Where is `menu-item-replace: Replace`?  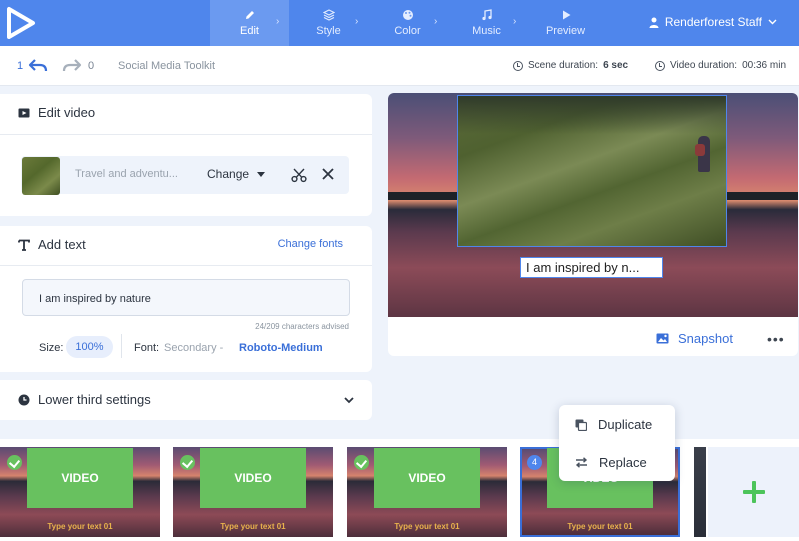
menu-item-replace: Replace is located at coordinates (611, 462).